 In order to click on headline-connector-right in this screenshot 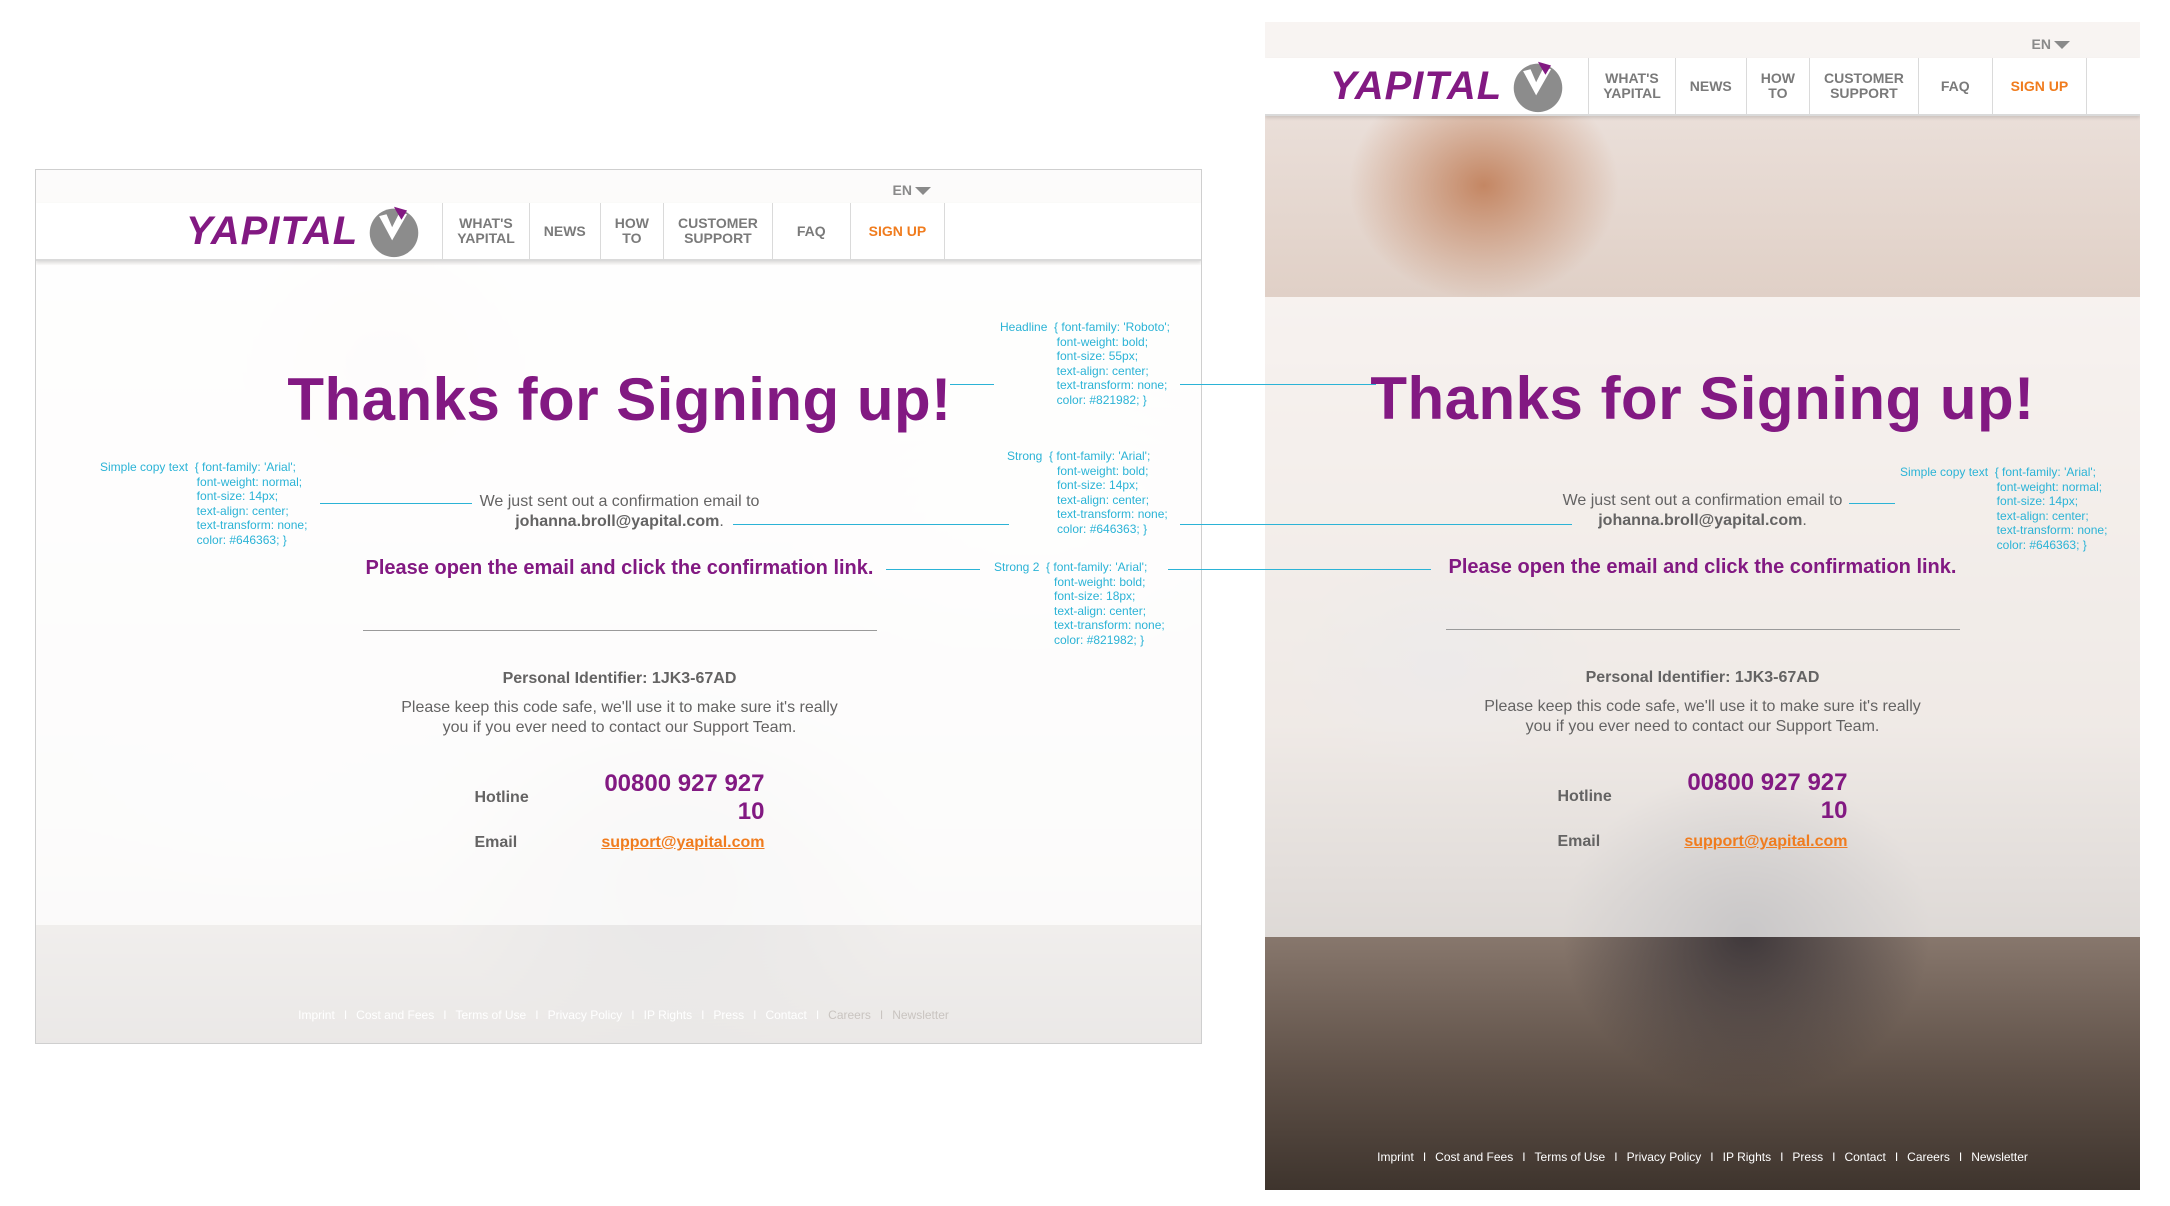, I will do `click(1278, 384)`.